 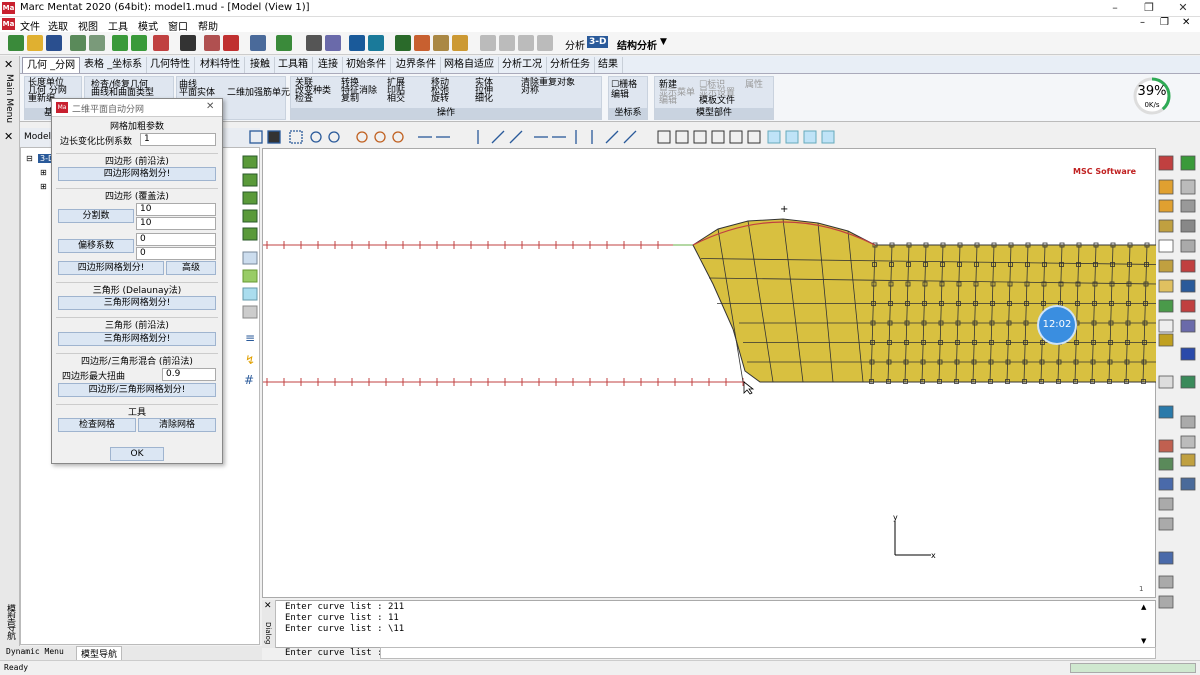 What do you see at coordinates (231, 43) in the screenshot?
I see `chart-icon` at bounding box center [231, 43].